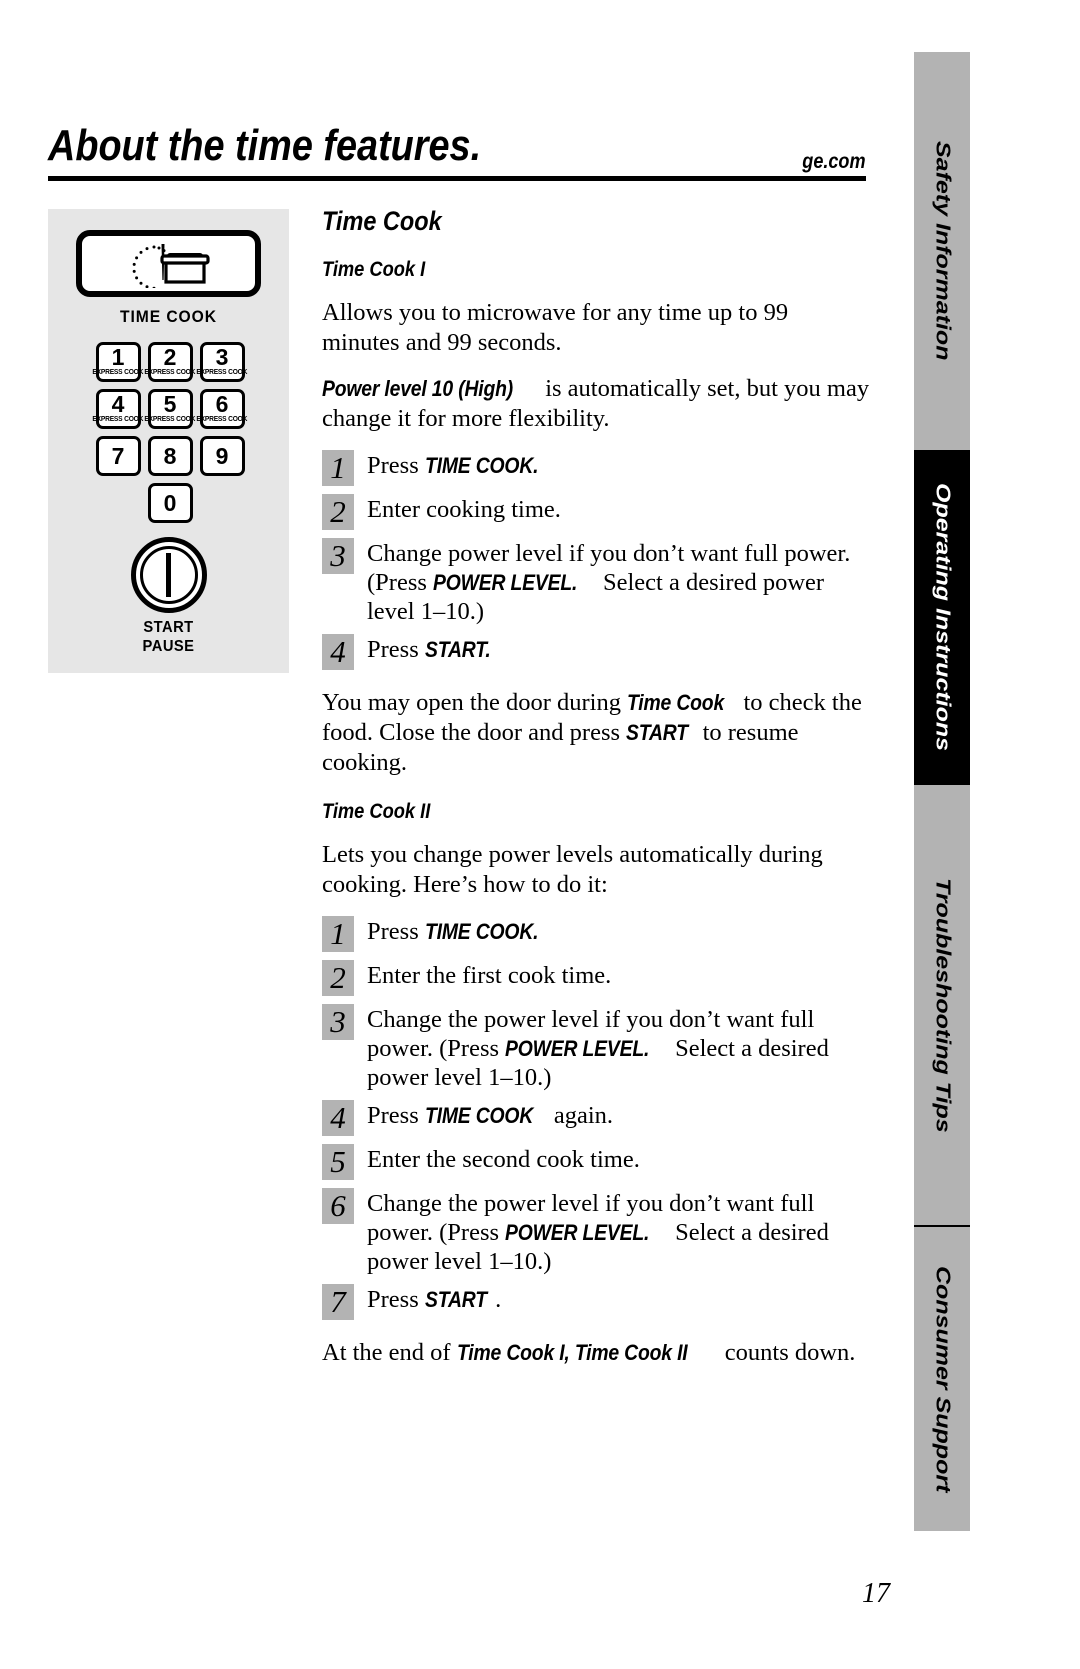  I want to click on step-item: 5 Enter the second cook time., so click(596, 1162).